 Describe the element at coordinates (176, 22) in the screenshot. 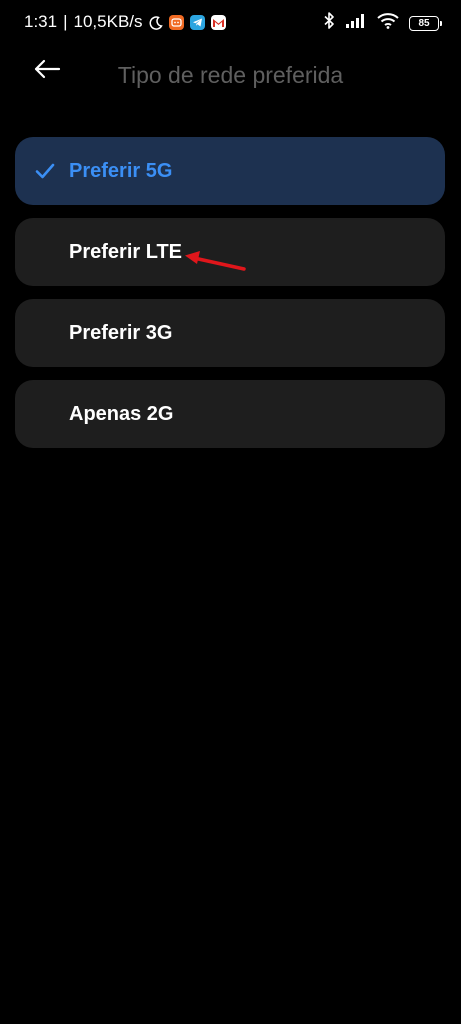

I see `mi-app-icon` at that location.